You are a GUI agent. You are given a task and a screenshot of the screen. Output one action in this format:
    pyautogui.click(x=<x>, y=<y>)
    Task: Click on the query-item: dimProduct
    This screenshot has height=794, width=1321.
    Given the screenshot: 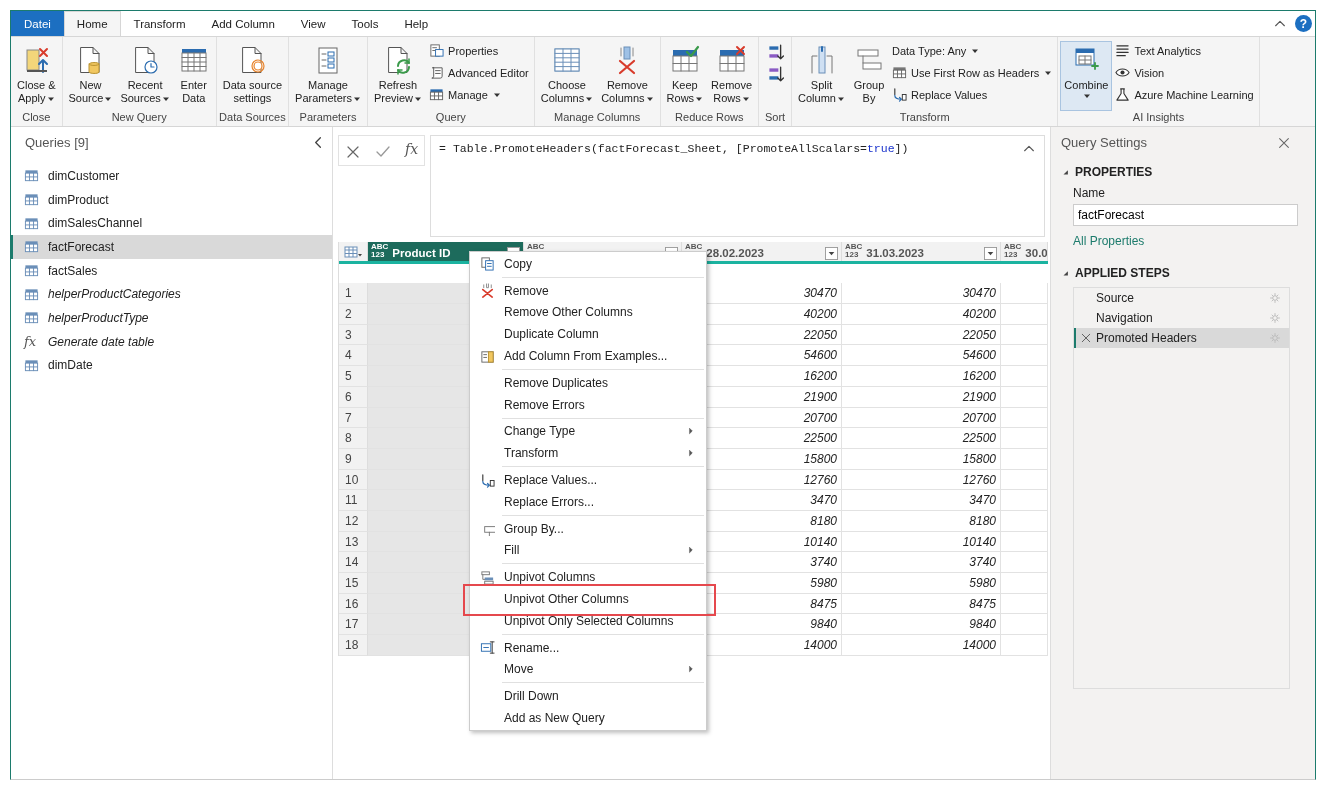 What is the action you would take?
    pyautogui.click(x=171, y=199)
    